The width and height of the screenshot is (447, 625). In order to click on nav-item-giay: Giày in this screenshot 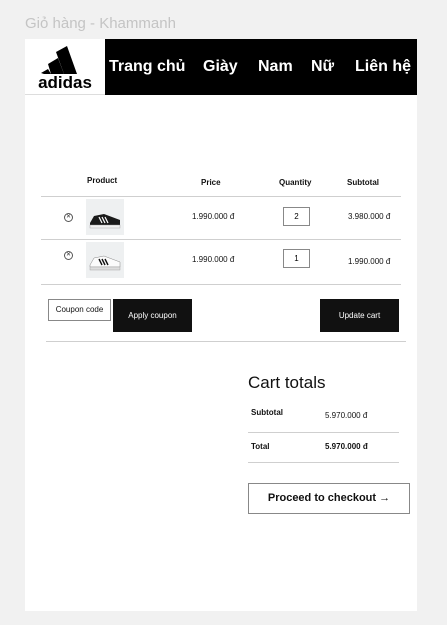, I will do `click(220, 67)`.